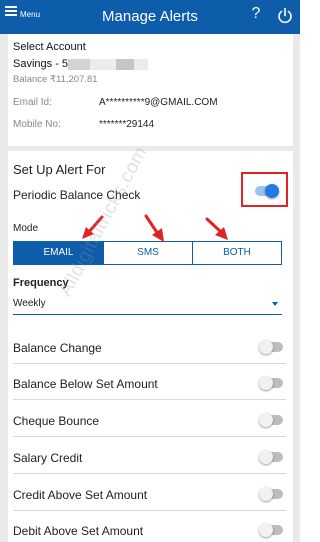 This screenshot has height=542, width=320. What do you see at coordinates (285, 16) in the screenshot?
I see `power-icon` at bounding box center [285, 16].